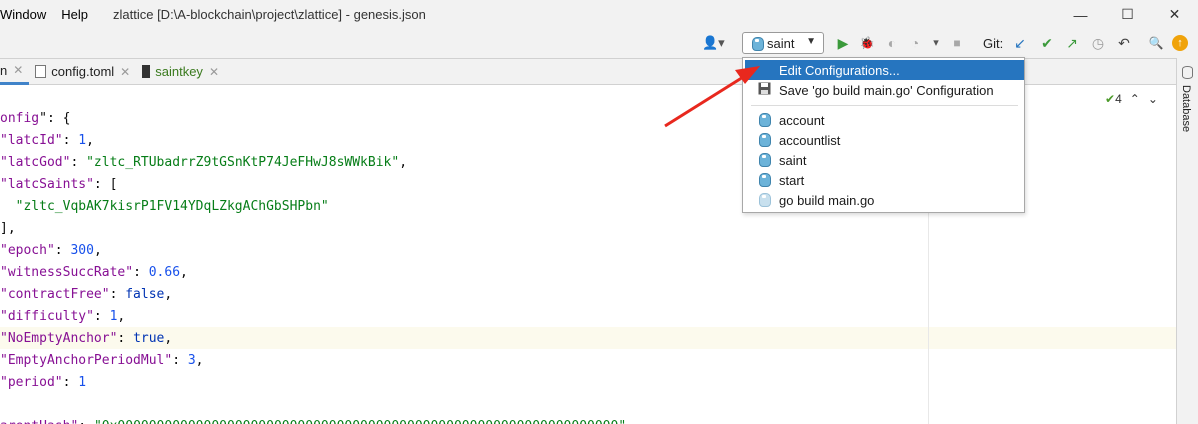 The width and height of the screenshot is (1198, 424). I want to click on minimize-button: —, so click(1080, 14).